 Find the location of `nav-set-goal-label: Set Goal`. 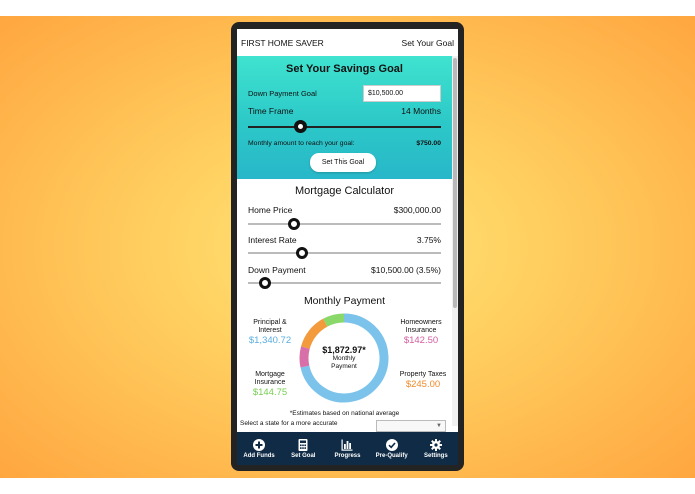

nav-set-goal-label: Set Goal is located at coordinates (303, 455).